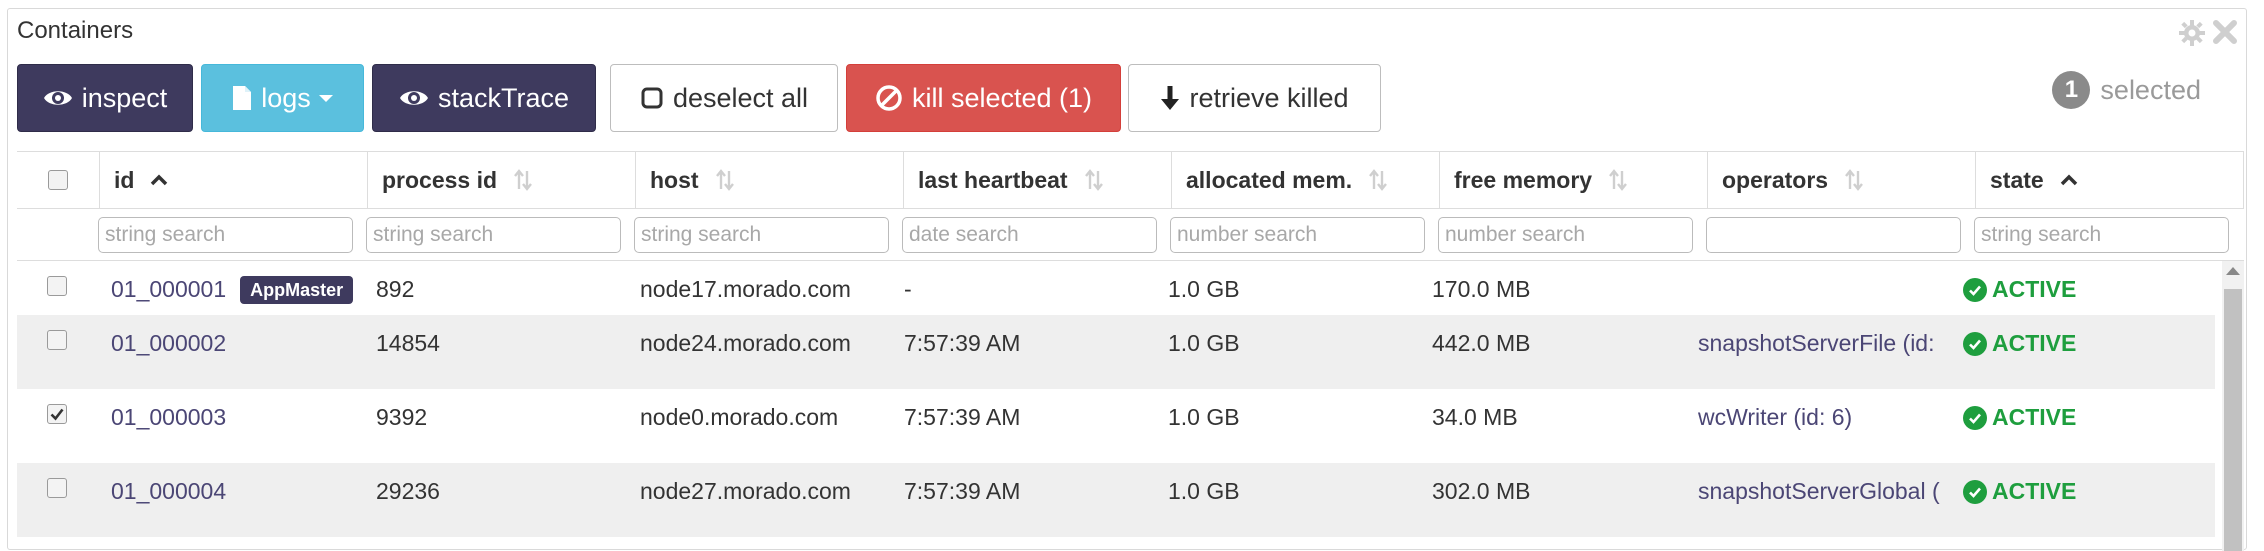  I want to click on free-memory-filter-input, so click(1565, 235).